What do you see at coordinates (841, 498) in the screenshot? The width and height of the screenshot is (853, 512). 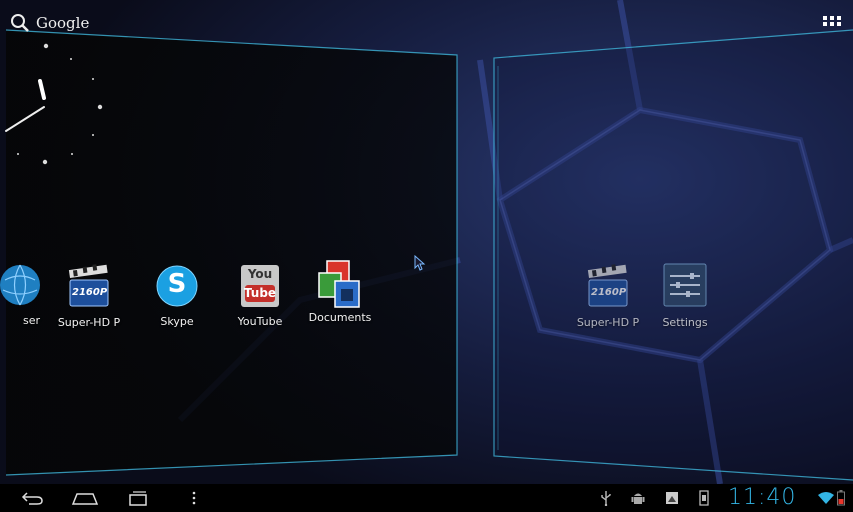 I see `battery-low-icon` at bounding box center [841, 498].